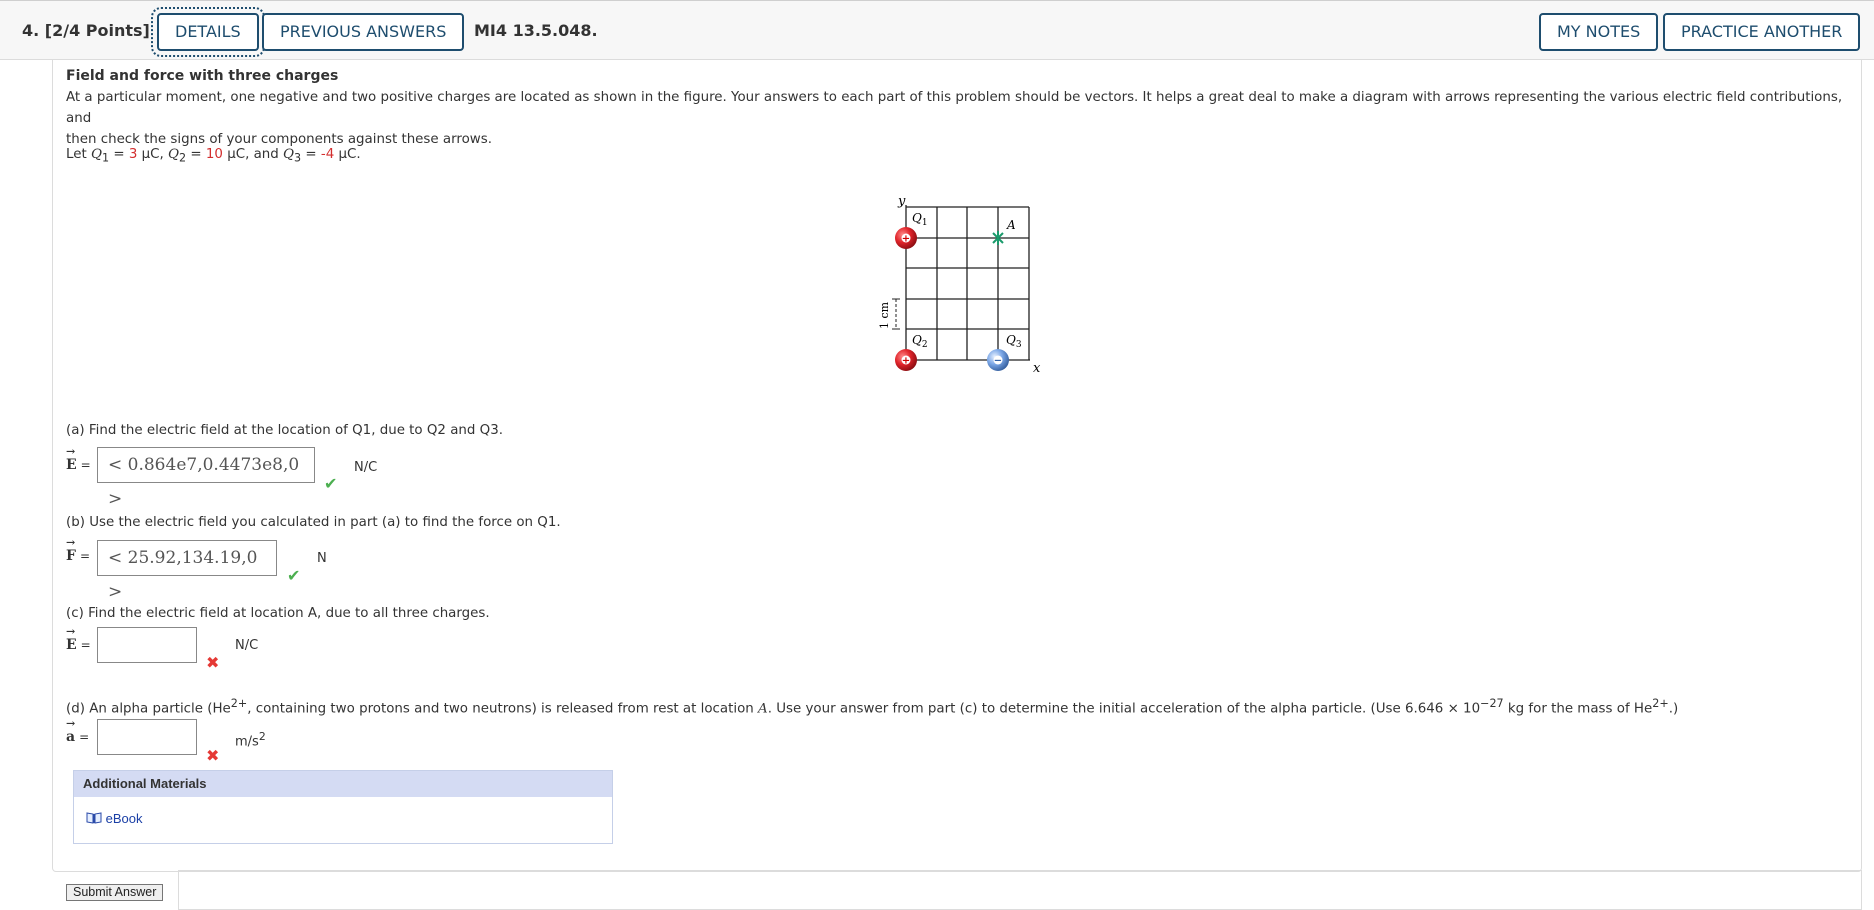 This screenshot has height=910, width=1874. I want to click on book-icon, so click(94, 818).